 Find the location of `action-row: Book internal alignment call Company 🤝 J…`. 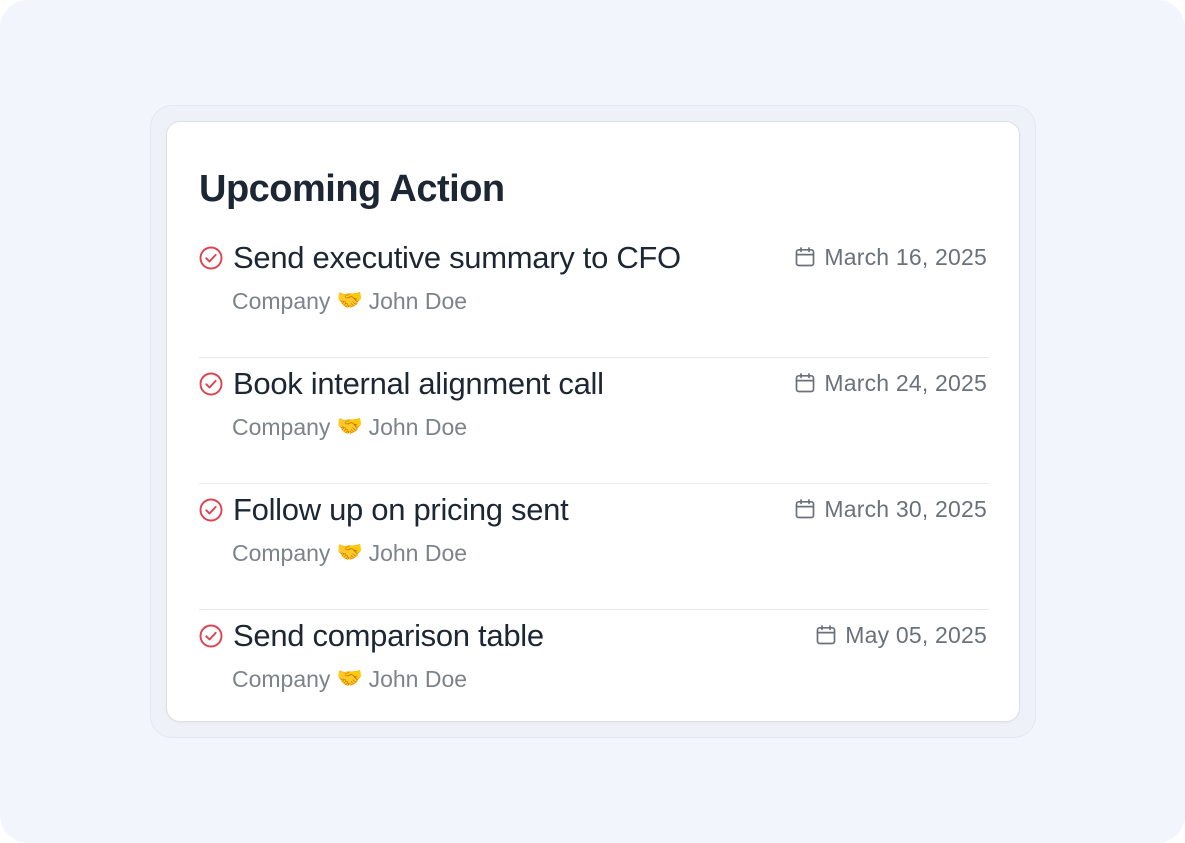

action-row: Book internal alignment call Company 🤝 J… is located at coordinates (594, 421).